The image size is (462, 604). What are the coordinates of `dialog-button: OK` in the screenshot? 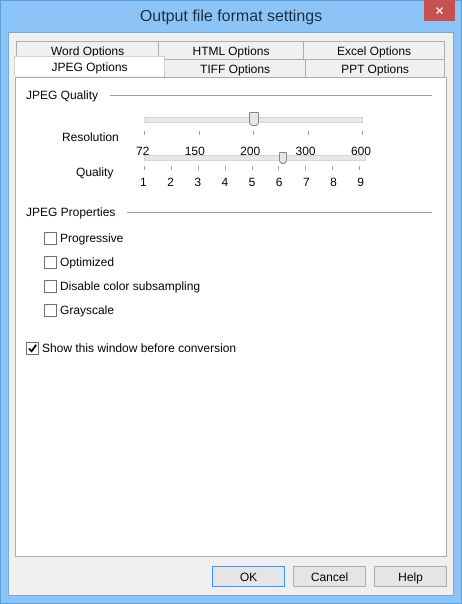 It's located at (248, 576).